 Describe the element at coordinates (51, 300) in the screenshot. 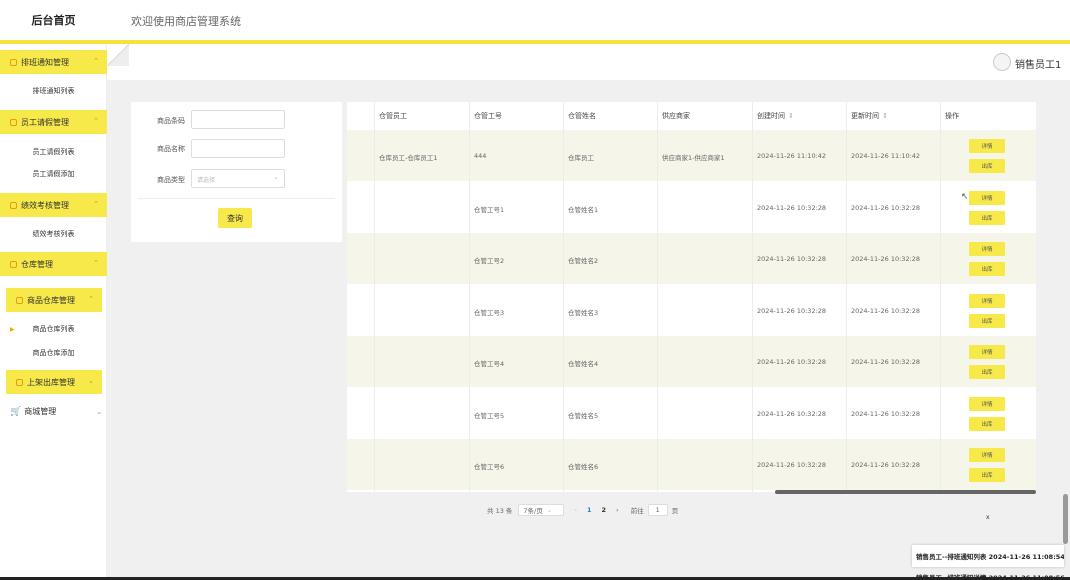

I see `sidebar-subgroup-label: 商品仓库管理` at that location.